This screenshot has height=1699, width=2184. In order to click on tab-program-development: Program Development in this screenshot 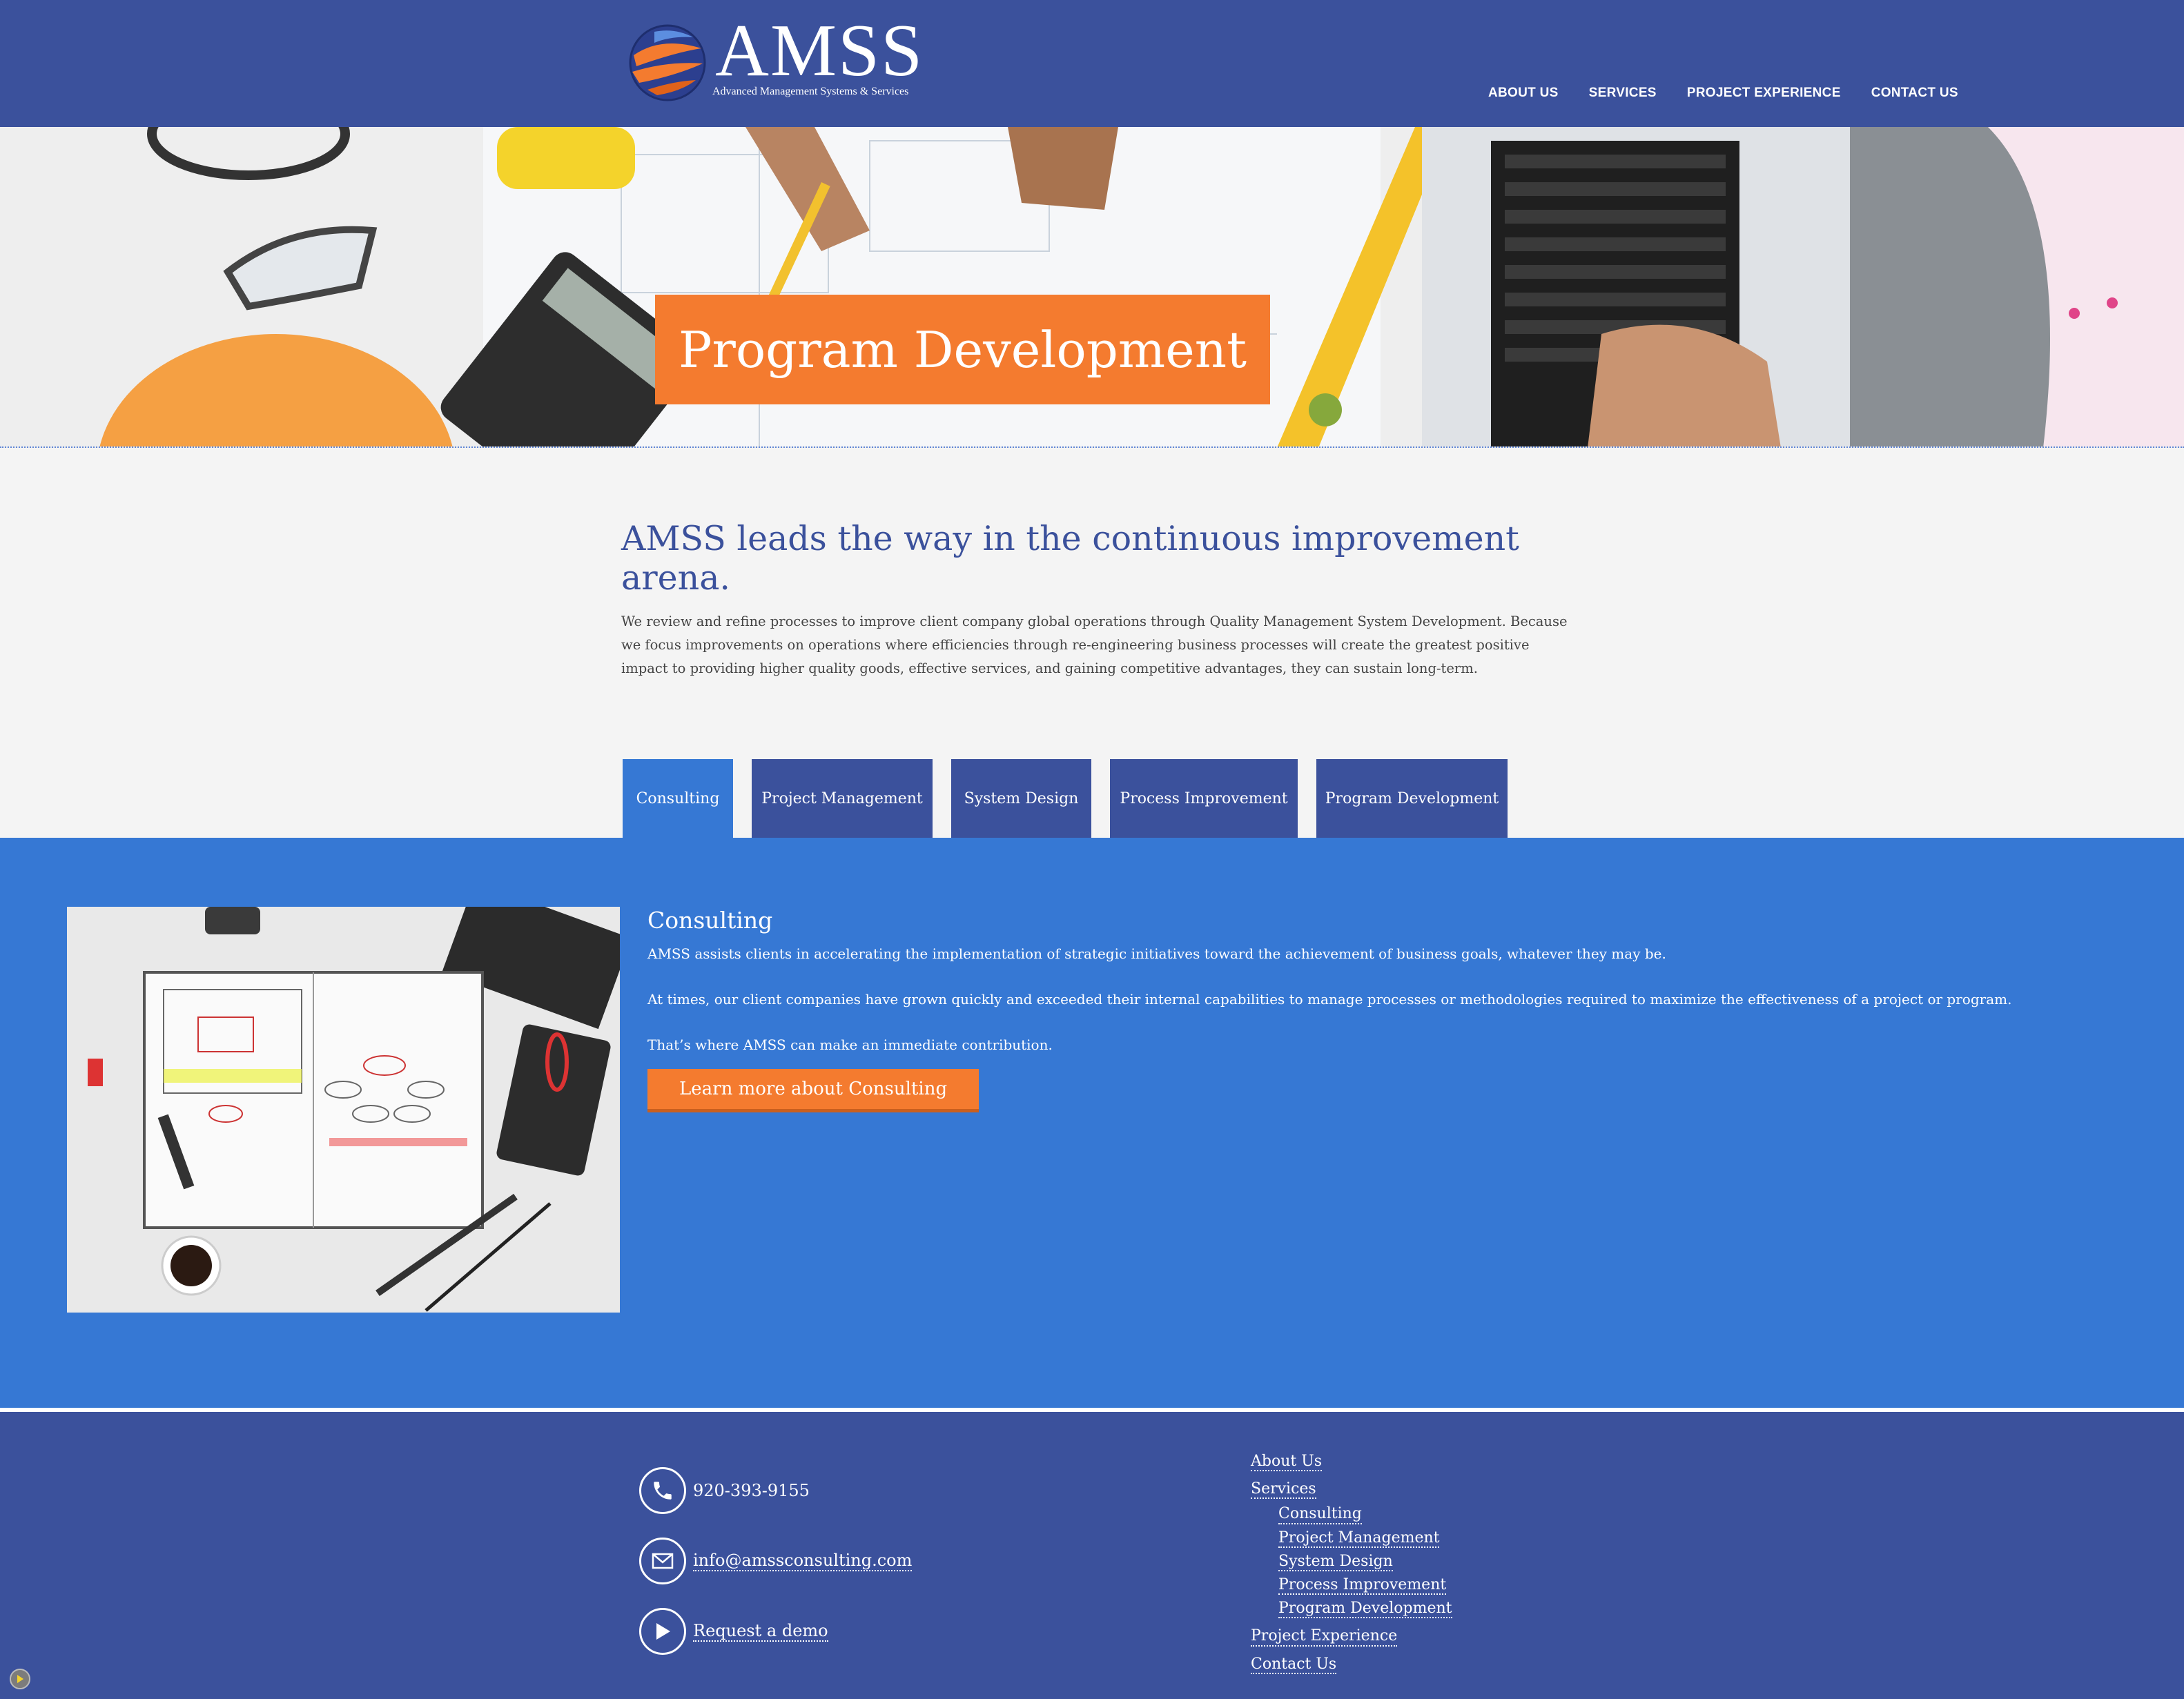, I will do `click(1412, 798)`.